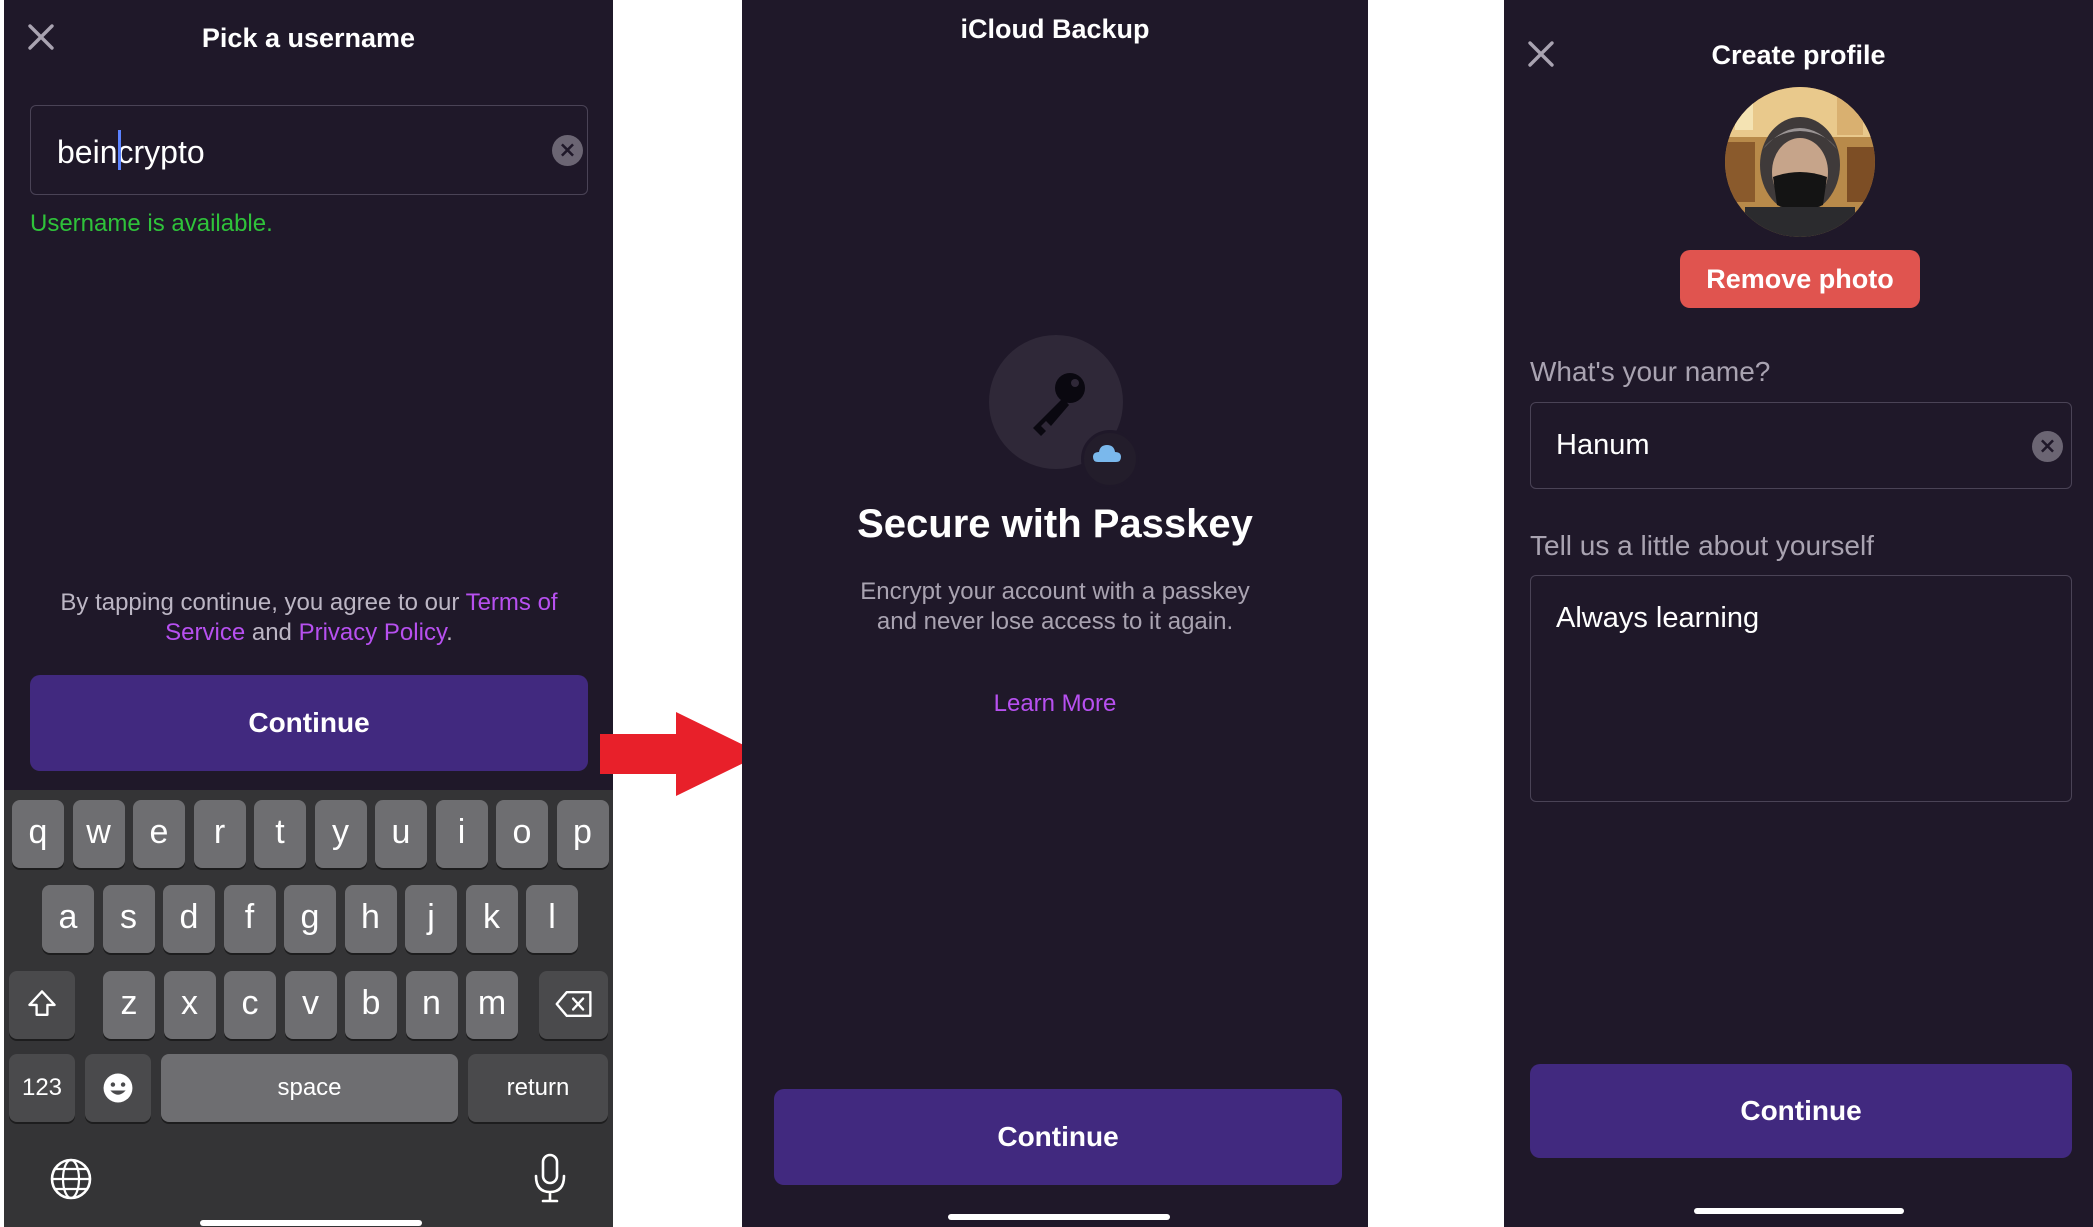  What do you see at coordinates (272, 632) in the screenshot?
I see `terms-middle: and` at bounding box center [272, 632].